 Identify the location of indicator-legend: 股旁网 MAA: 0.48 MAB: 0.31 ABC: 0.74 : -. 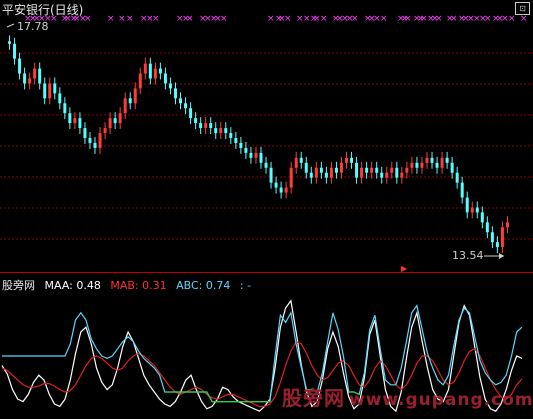
(129, 285).